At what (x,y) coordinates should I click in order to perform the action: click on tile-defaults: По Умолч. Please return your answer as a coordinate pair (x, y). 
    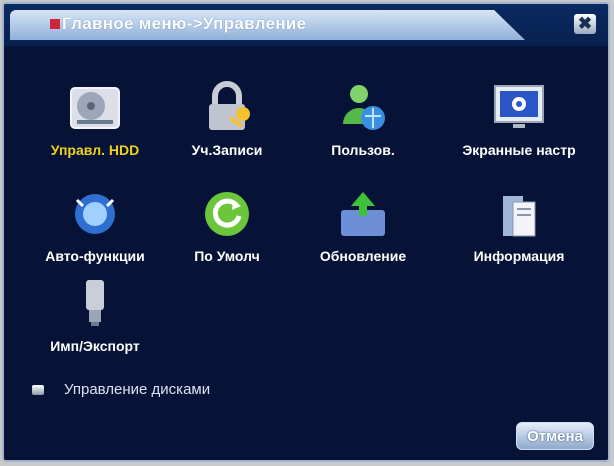
    Looking at the image, I should click on (227, 236).